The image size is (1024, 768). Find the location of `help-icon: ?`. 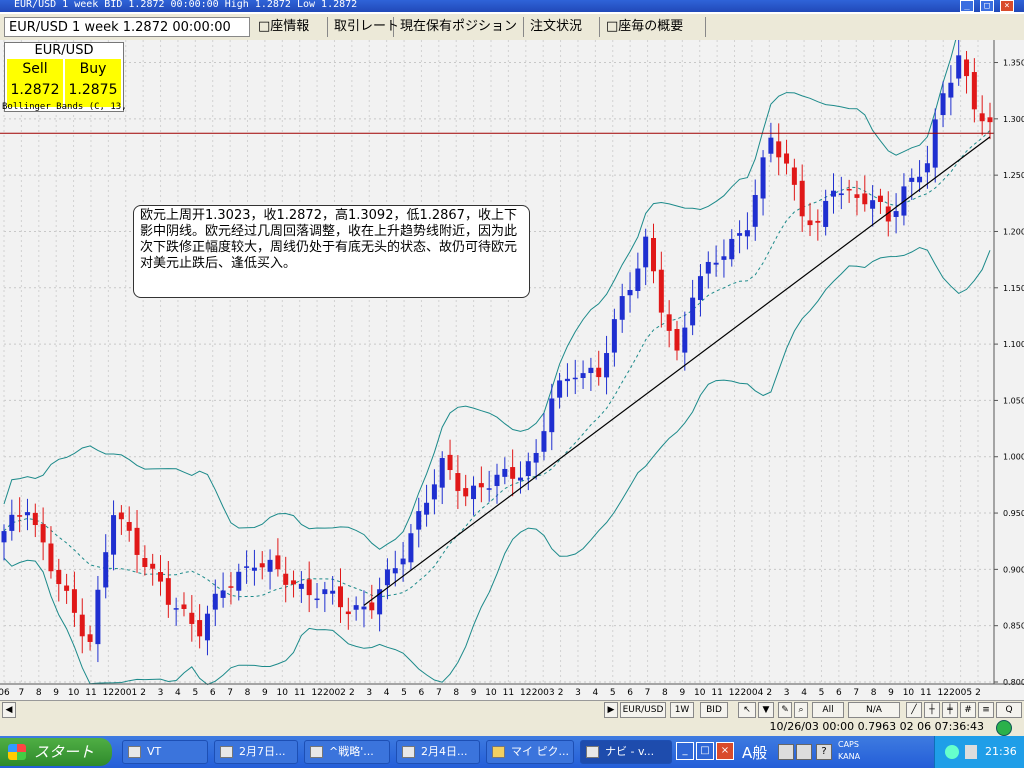

help-icon: ? is located at coordinates (824, 752).